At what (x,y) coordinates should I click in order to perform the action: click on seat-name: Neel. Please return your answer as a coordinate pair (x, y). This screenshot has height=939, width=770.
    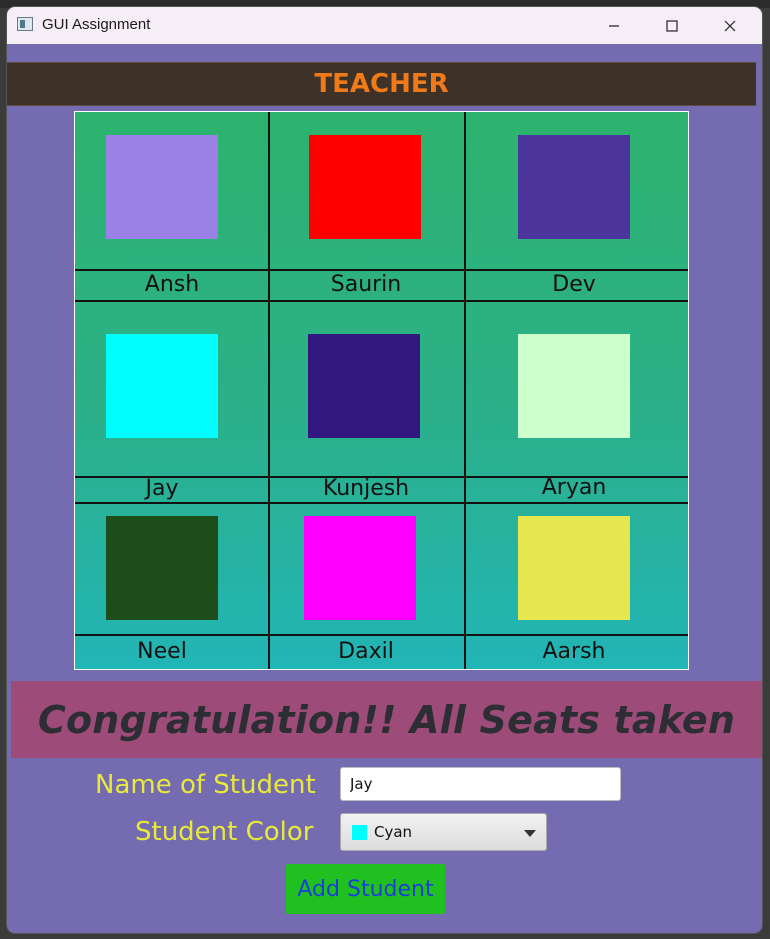
    Looking at the image, I should click on (162, 651).